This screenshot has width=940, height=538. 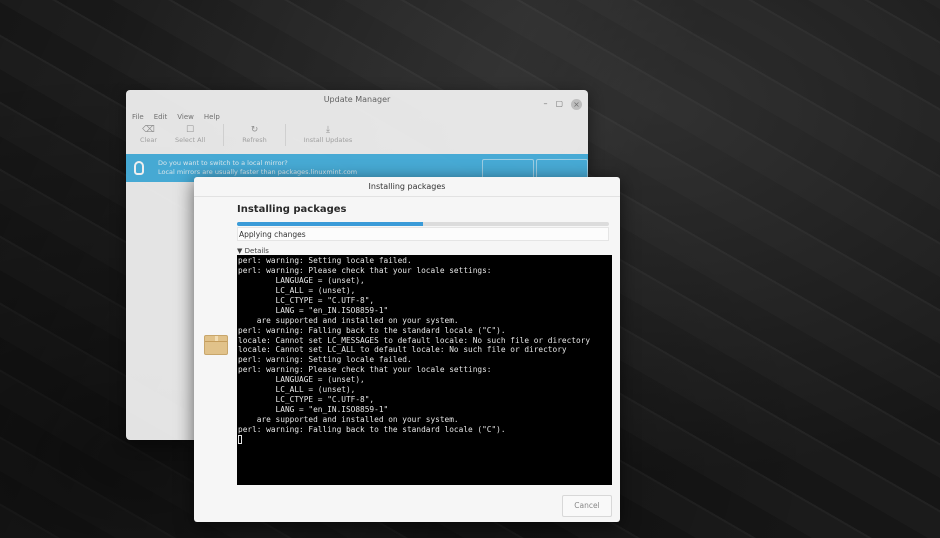 What do you see at coordinates (328, 130) in the screenshot?
I see `download-icon: ⤓` at bounding box center [328, 130].